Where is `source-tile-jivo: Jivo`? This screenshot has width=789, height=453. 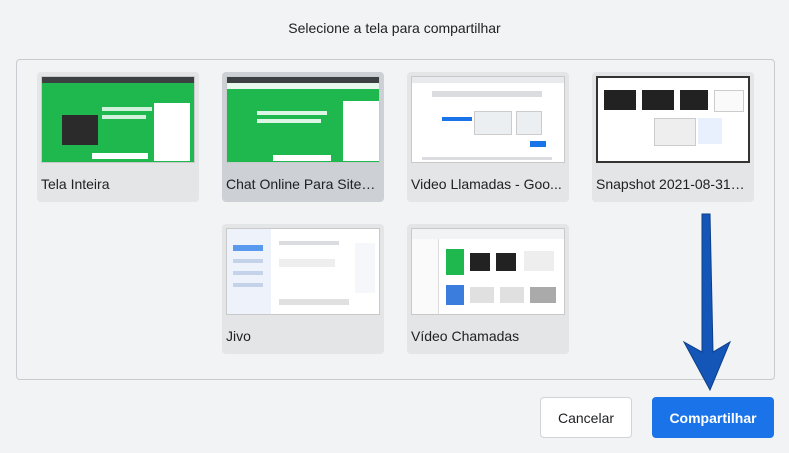 source-tile-jivo: Jivo is located at coordinates (303, 289).